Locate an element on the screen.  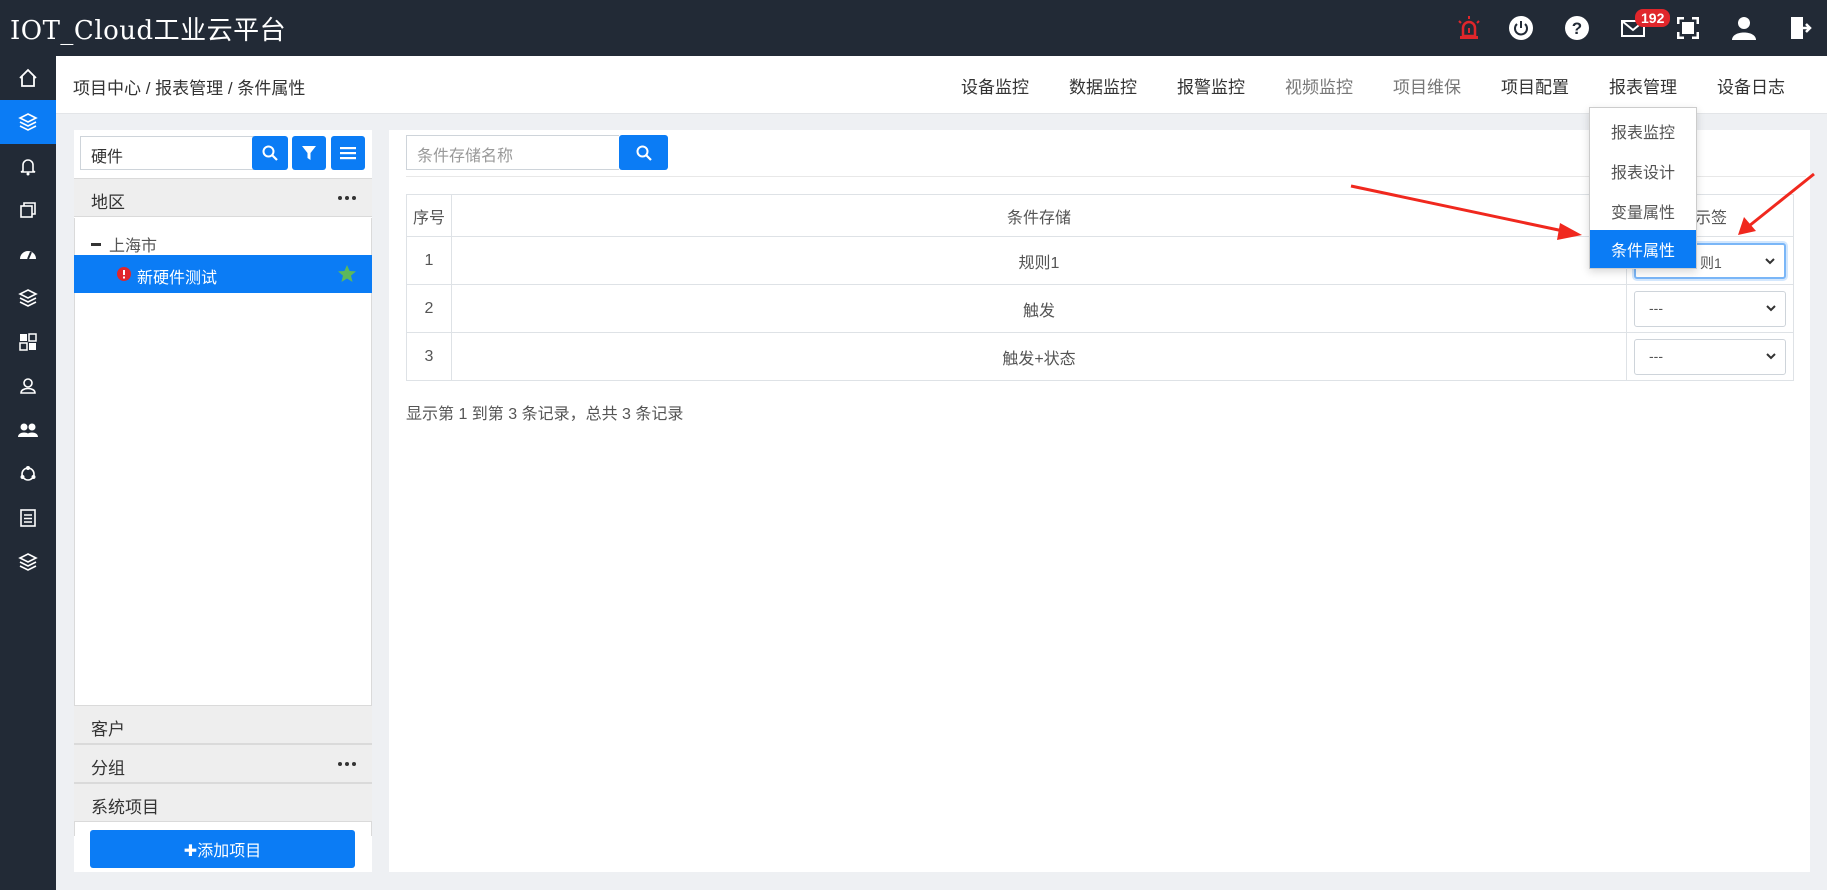
nav-project-config: 项目配置 is located at coordinates (1535, 85).